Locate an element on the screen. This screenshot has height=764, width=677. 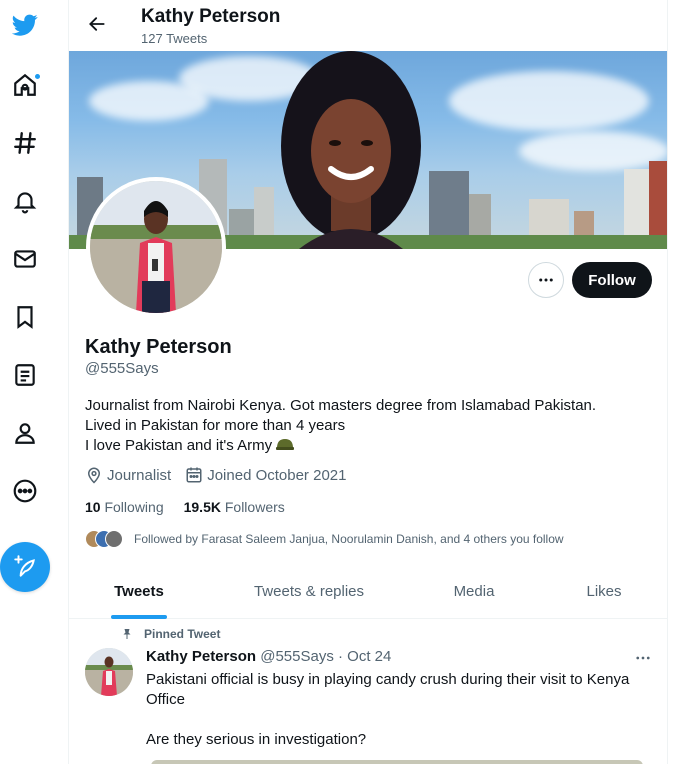
banner-portrait is located at coordinates (351, 150).